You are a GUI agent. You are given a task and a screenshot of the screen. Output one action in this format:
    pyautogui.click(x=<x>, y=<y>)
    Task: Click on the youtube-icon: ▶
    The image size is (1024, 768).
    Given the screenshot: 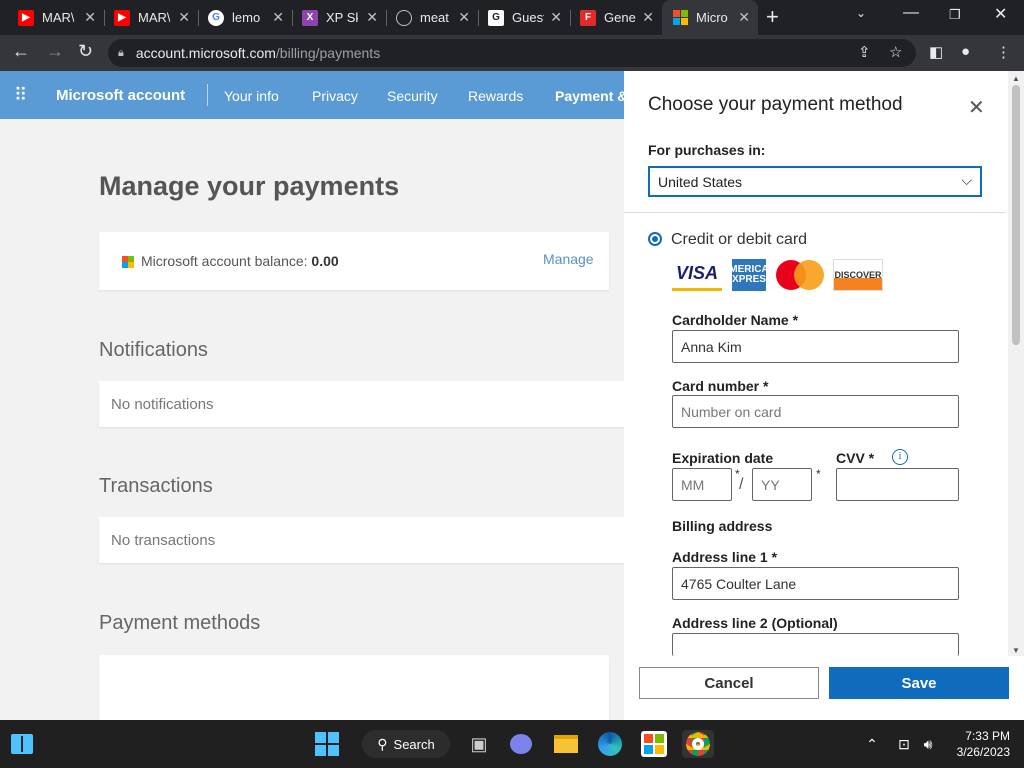 What is the action you would take?
    pyautogui.click(x=122, y=17)
    